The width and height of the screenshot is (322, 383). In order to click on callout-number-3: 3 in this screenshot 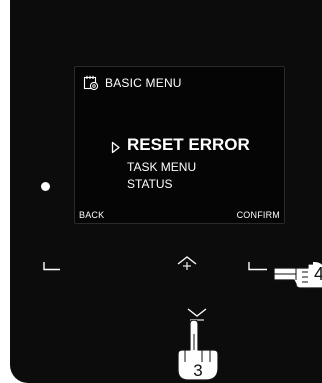, I will do `click(198, 370)`.